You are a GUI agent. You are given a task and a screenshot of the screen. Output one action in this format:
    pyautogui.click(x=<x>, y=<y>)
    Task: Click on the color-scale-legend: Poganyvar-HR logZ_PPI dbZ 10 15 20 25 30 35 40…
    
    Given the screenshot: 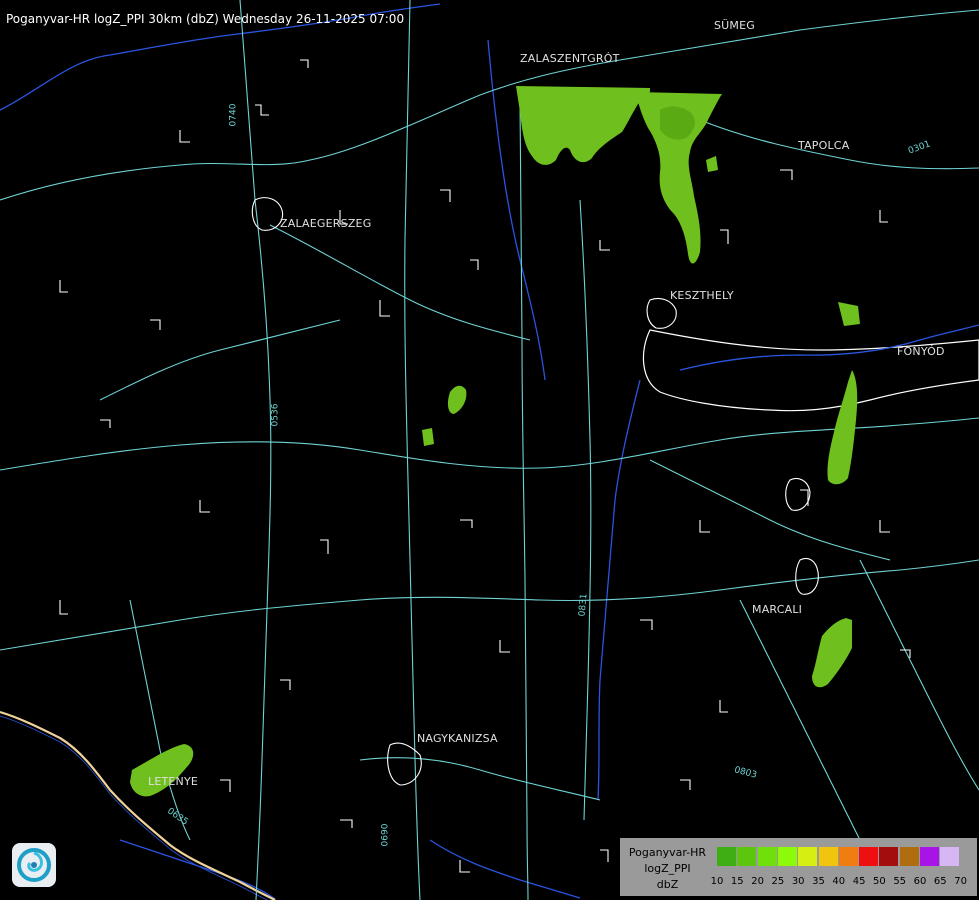 What is the action you would take?
    pyautogui.click(x=798, y=867)
    